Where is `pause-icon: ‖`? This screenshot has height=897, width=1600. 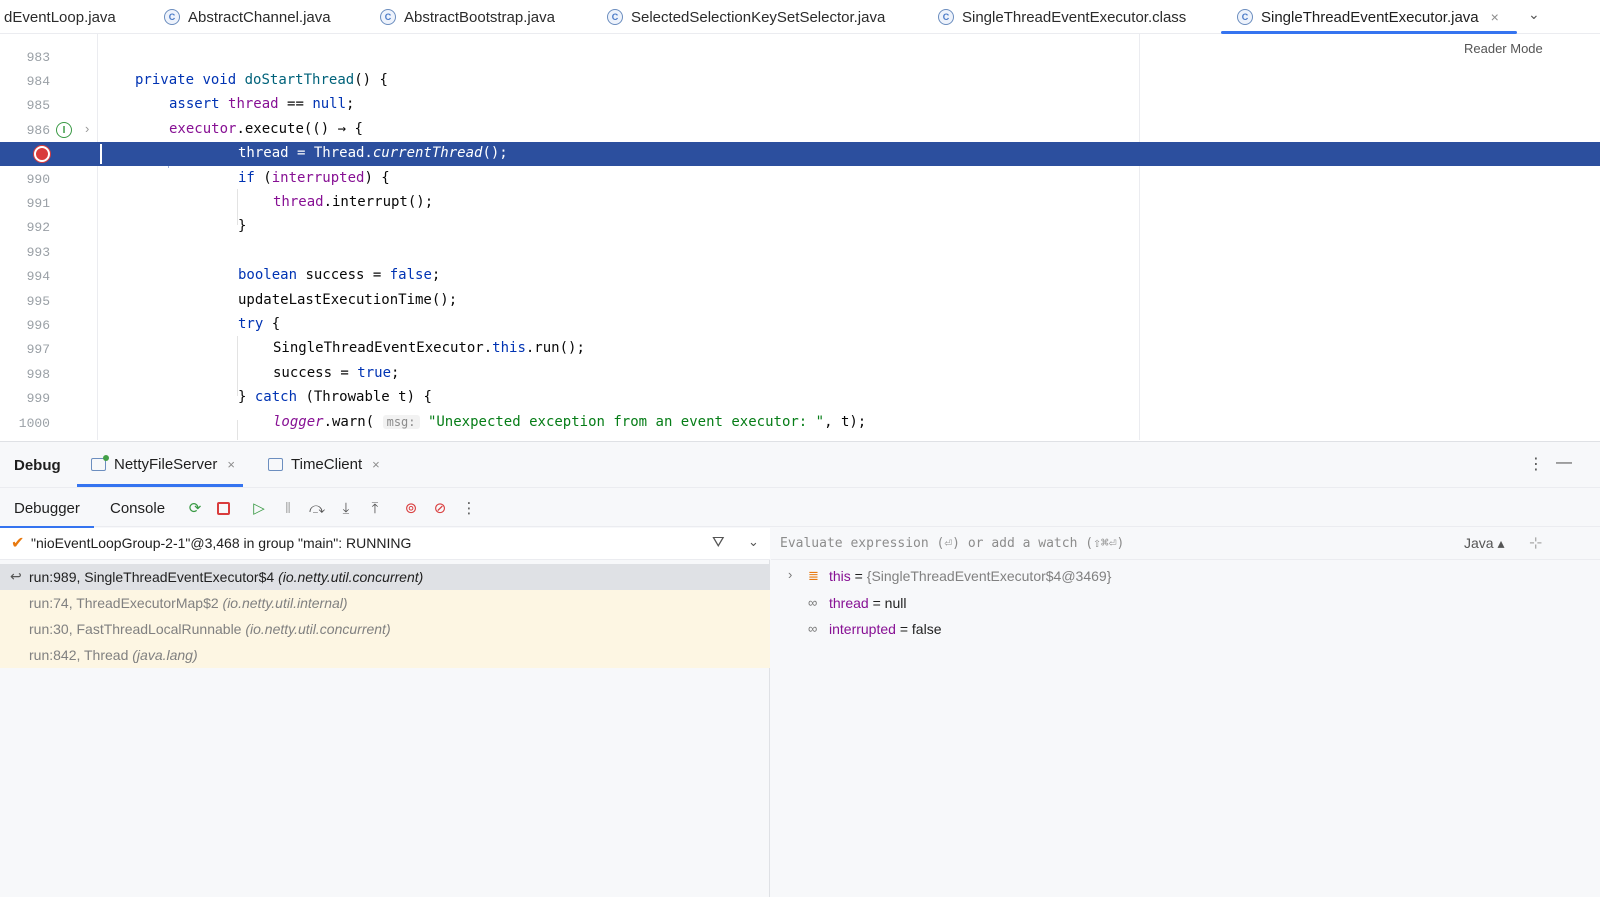
pause-icon: ‖ is located at coordinates (288, 508).